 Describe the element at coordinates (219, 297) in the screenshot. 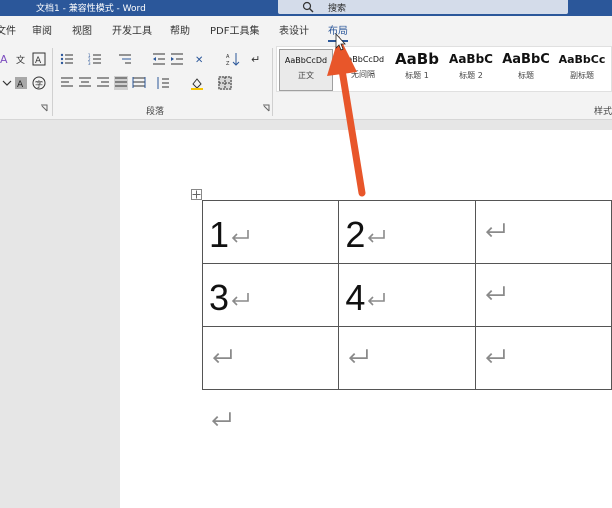

I see `cell-value: 3` at that location.